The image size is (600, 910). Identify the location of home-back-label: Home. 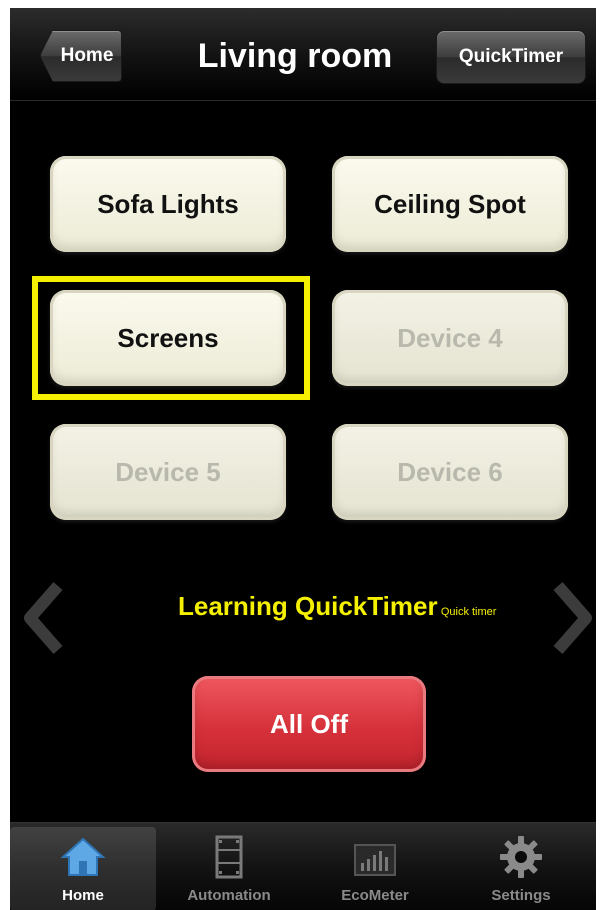
(87, 55).